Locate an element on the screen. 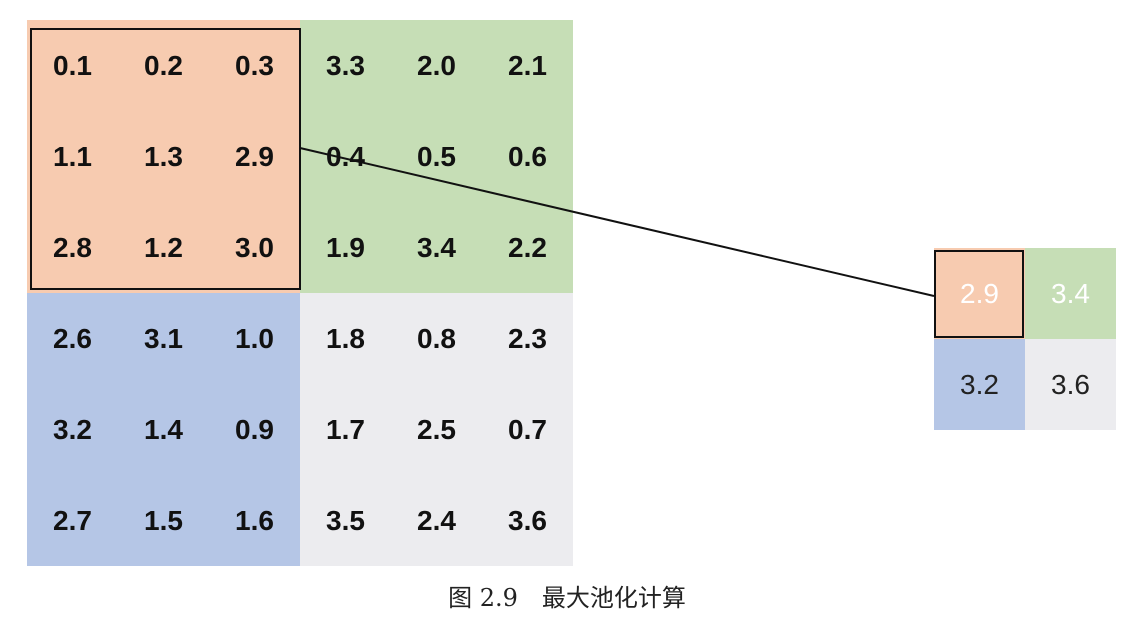 This screenshot has width=1134, height=637. input-cell: 1.7 is located at coordinates (345, 429).